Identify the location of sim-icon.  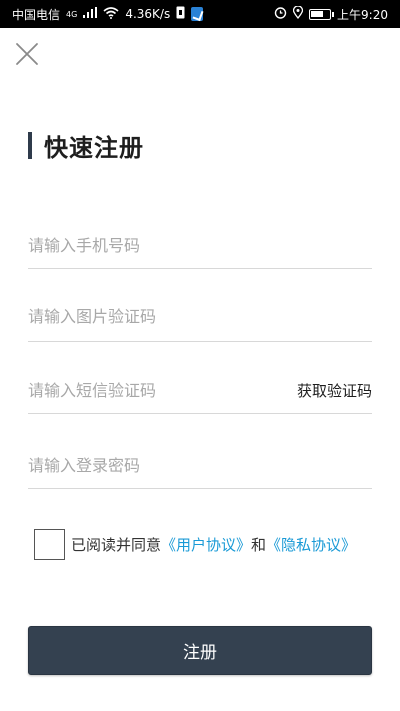
(180, 14).